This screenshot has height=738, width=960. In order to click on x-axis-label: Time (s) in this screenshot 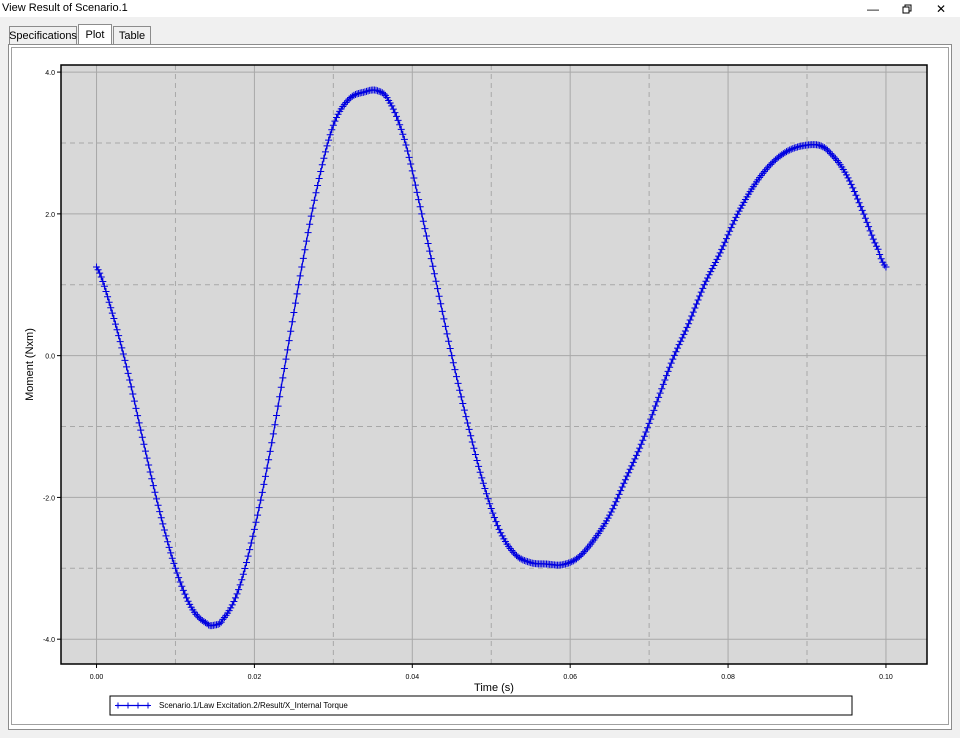, I will do `click(494, 688)`.